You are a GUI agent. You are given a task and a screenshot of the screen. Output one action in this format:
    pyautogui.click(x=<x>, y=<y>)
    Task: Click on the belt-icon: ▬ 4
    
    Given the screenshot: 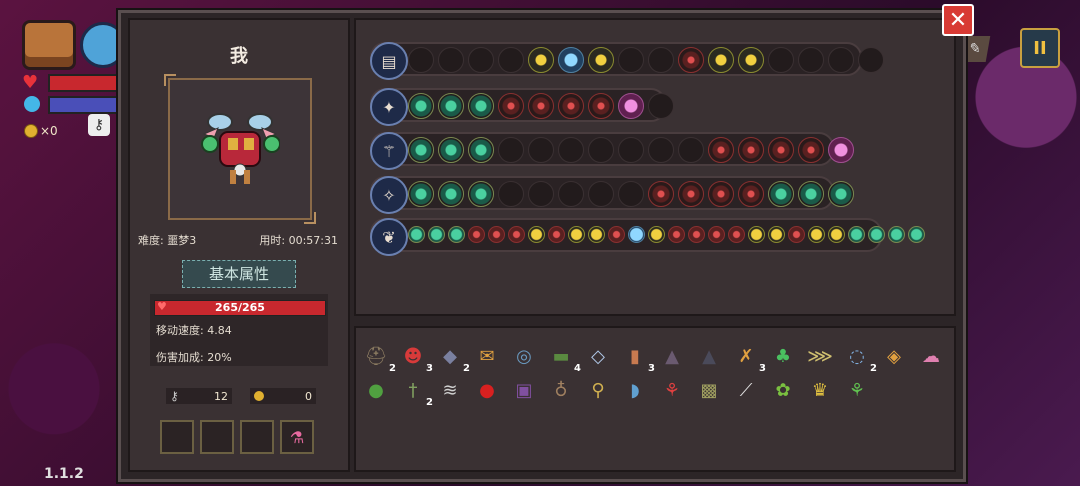 What is the action you would take?
    pyautogui.click(x=564, y=358)
    